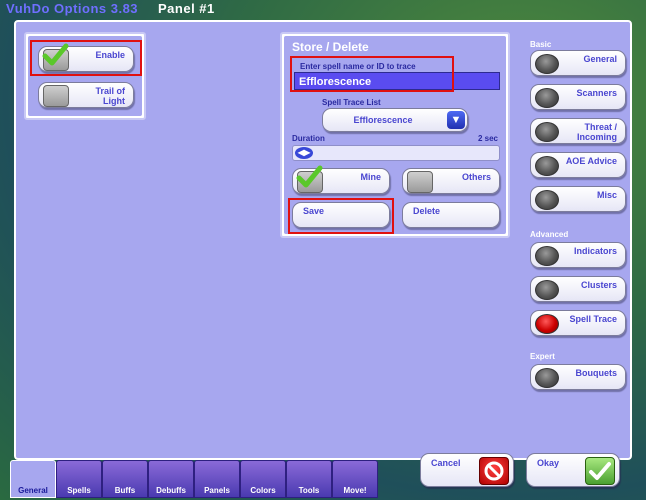 This screenshot has height=500, width=646. Describe the element at coordinates (323, 9) in the screenshot. I see `title-bar: VuhDo Options 3.83 Panel #1` at that location.